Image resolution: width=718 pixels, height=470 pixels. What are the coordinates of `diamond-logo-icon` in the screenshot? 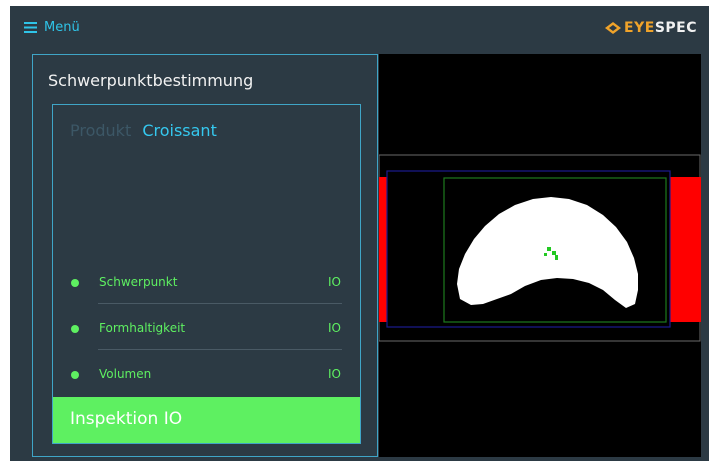 It's located at (613, 28).